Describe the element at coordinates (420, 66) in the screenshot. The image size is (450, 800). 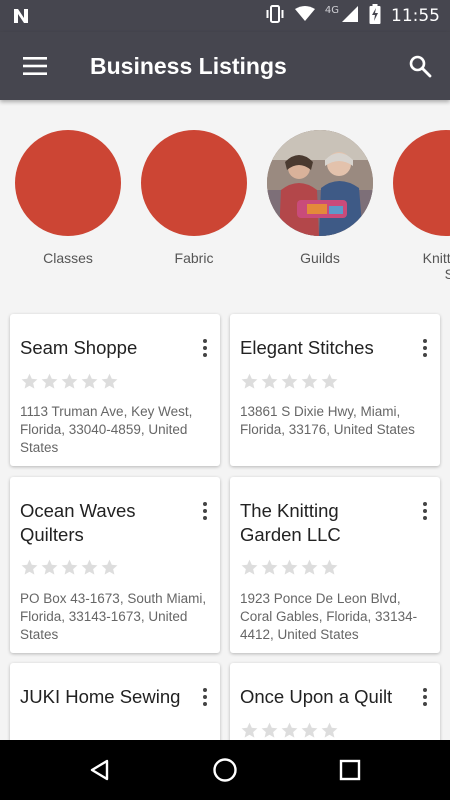
I see `search-icon` at that location.